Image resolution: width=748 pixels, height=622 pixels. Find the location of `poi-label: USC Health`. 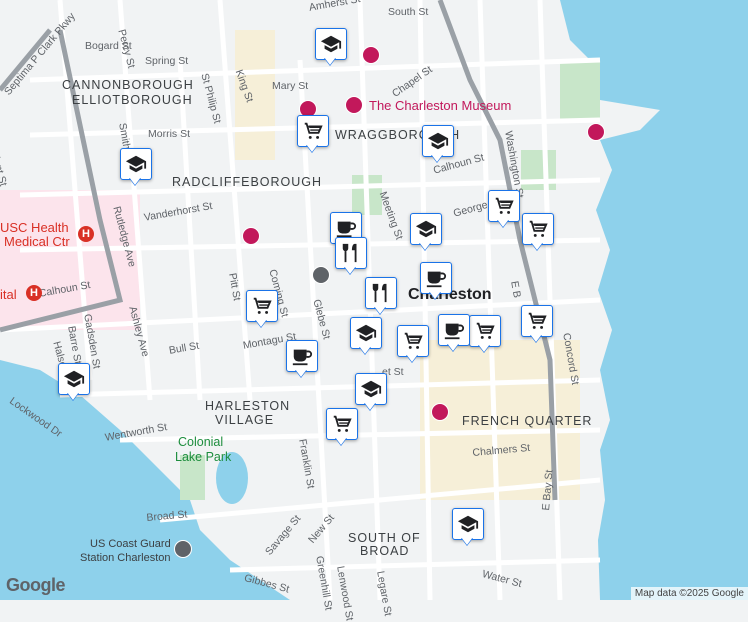

poi-label: USC Health is located at coordinates (34, 227).